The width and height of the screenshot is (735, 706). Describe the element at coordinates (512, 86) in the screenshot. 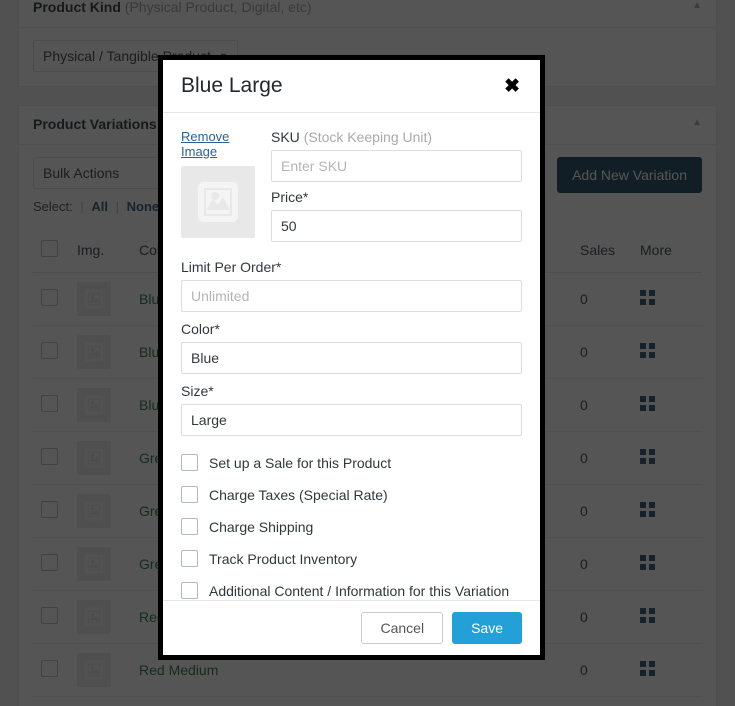

I see `close-icon: ✖` at that location.